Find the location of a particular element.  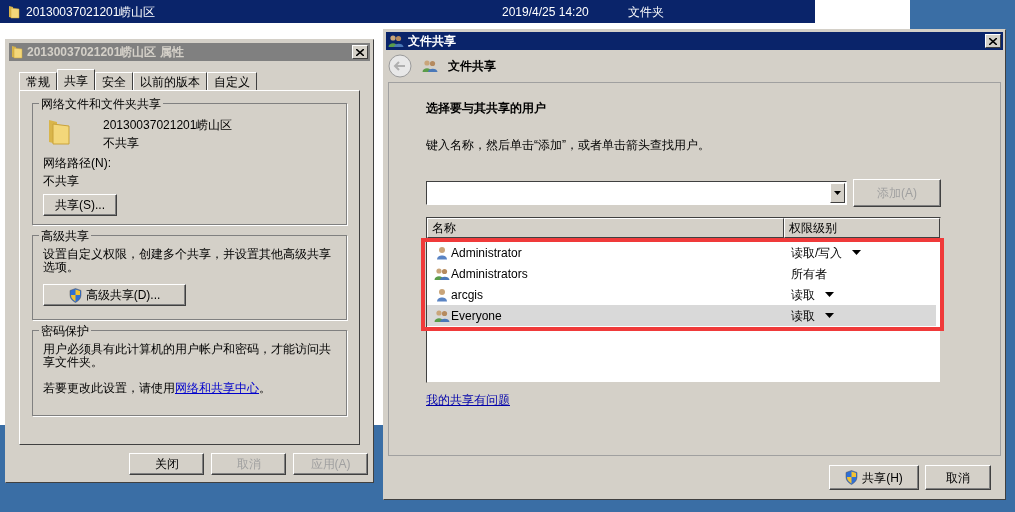

network-center-link: 网络和共享中心 is located at coordinates (217, 388).